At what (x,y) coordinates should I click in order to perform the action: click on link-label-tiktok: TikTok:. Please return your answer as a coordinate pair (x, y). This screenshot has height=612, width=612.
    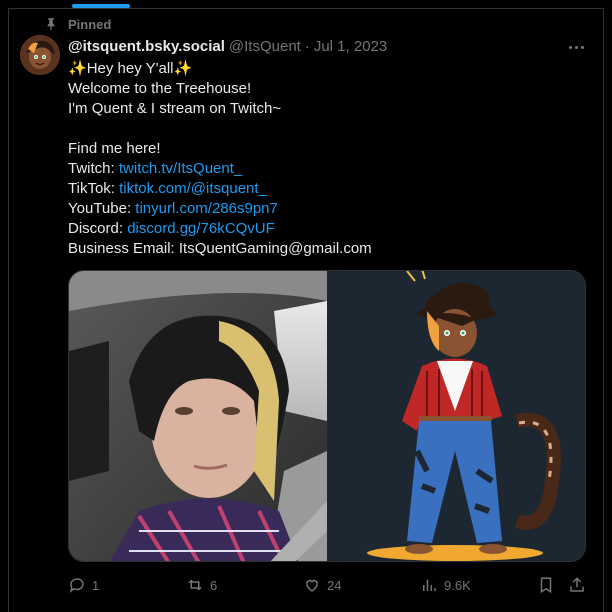
    Looking at the image, I should click on (94, 188).